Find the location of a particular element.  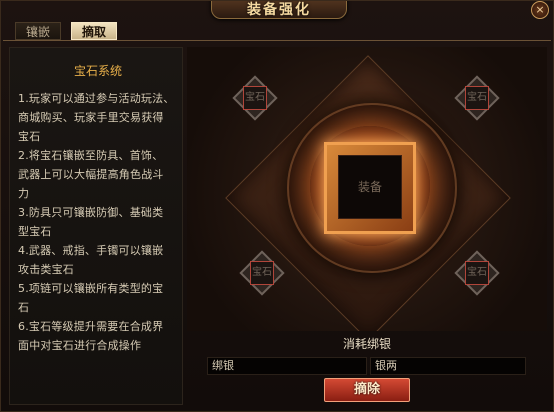

info-title: 宝石系统 is located at coordinates (97, 71).